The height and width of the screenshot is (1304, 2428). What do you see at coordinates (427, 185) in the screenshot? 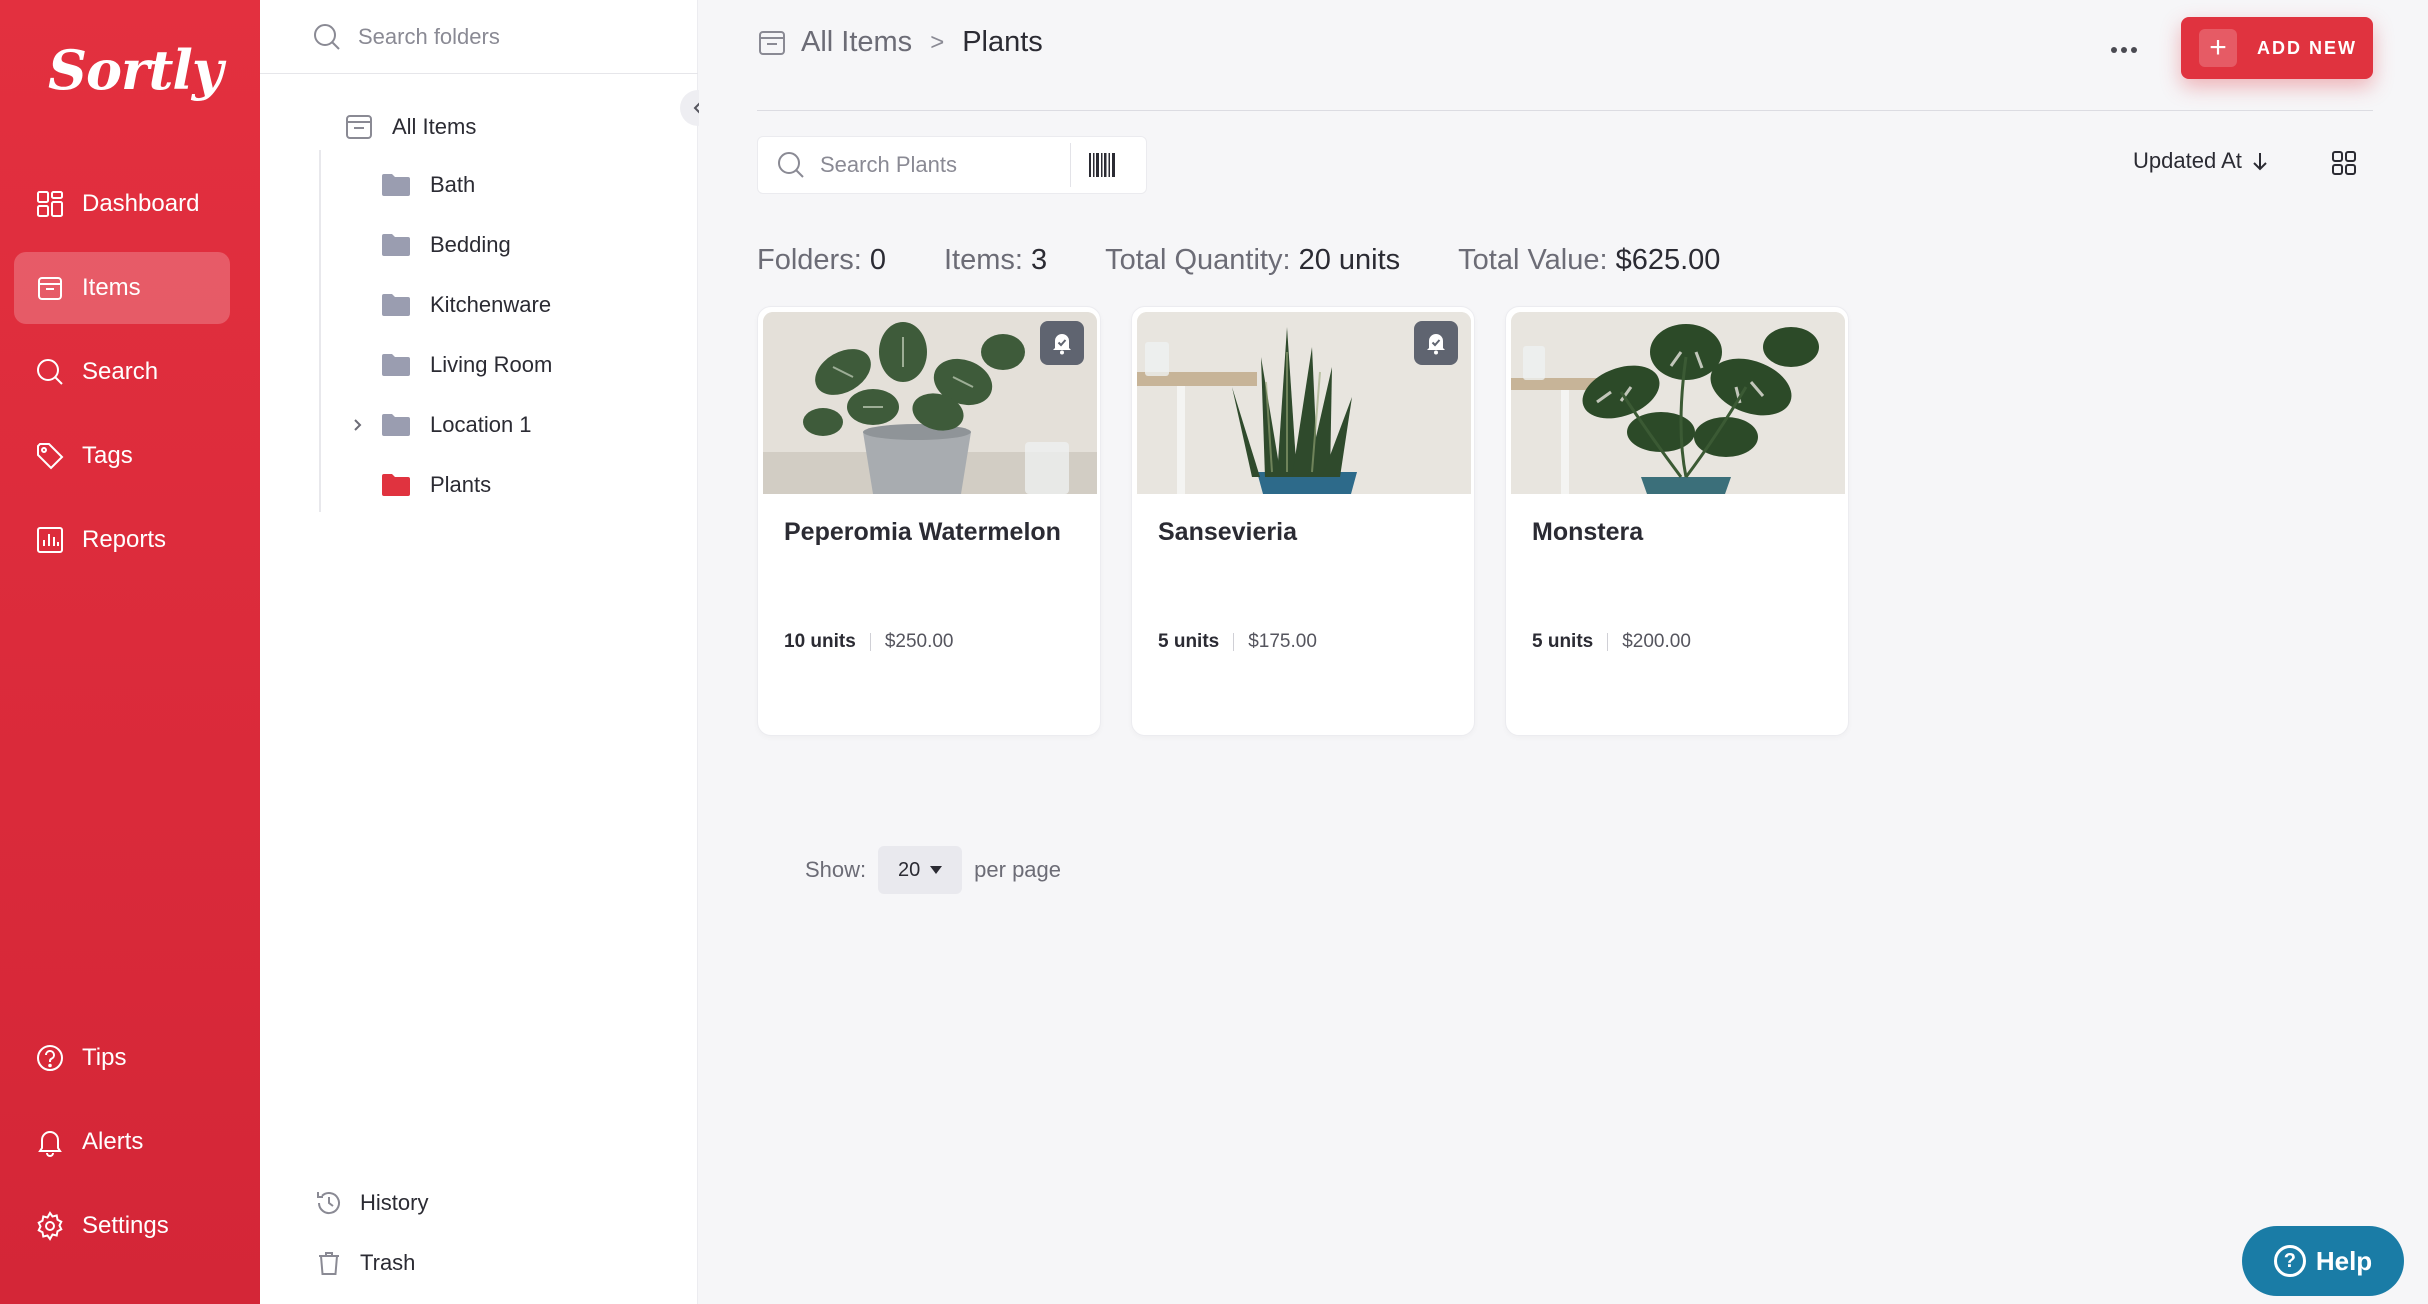
I see `folder-bath: Bath` at bounding box center [427, 185].